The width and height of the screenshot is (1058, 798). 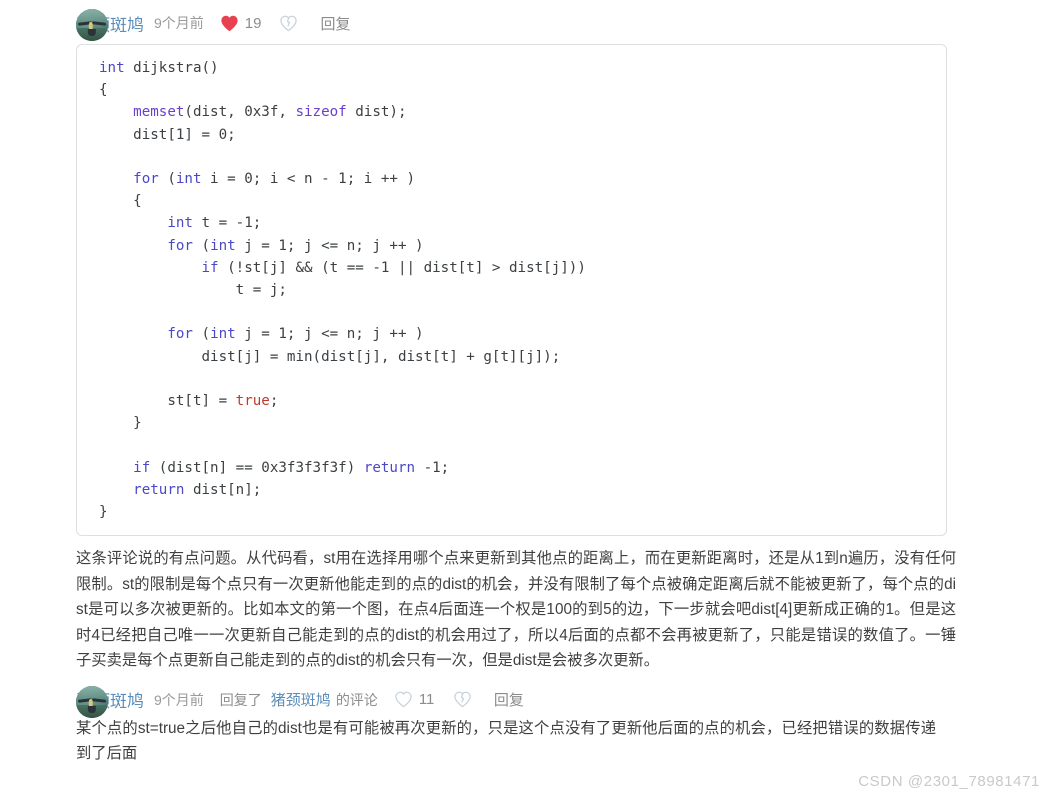 What do you see at coordinates (167, 401) in the screenshot?
I see `code-token: st[t] =` at bounding box center [167, 401].